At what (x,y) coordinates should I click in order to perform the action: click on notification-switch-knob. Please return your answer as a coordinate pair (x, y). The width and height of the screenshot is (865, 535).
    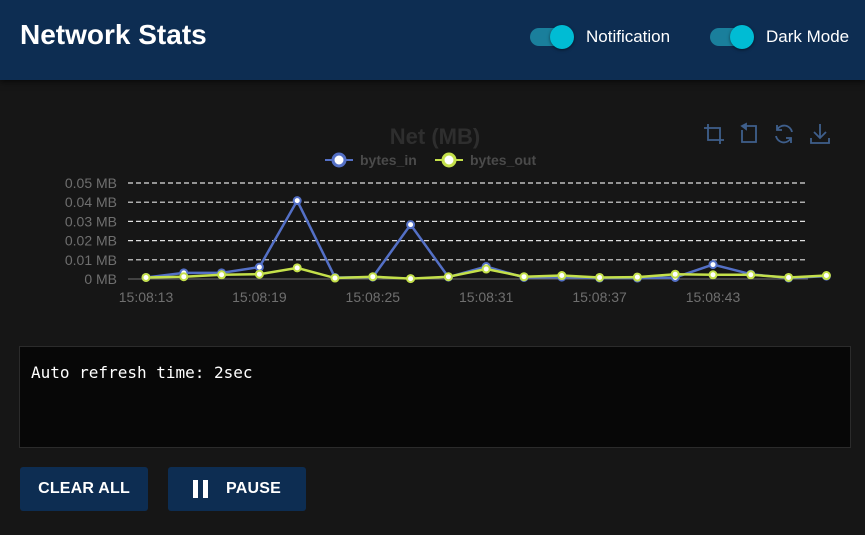
    Looking at the image, I should click on (562, 37).